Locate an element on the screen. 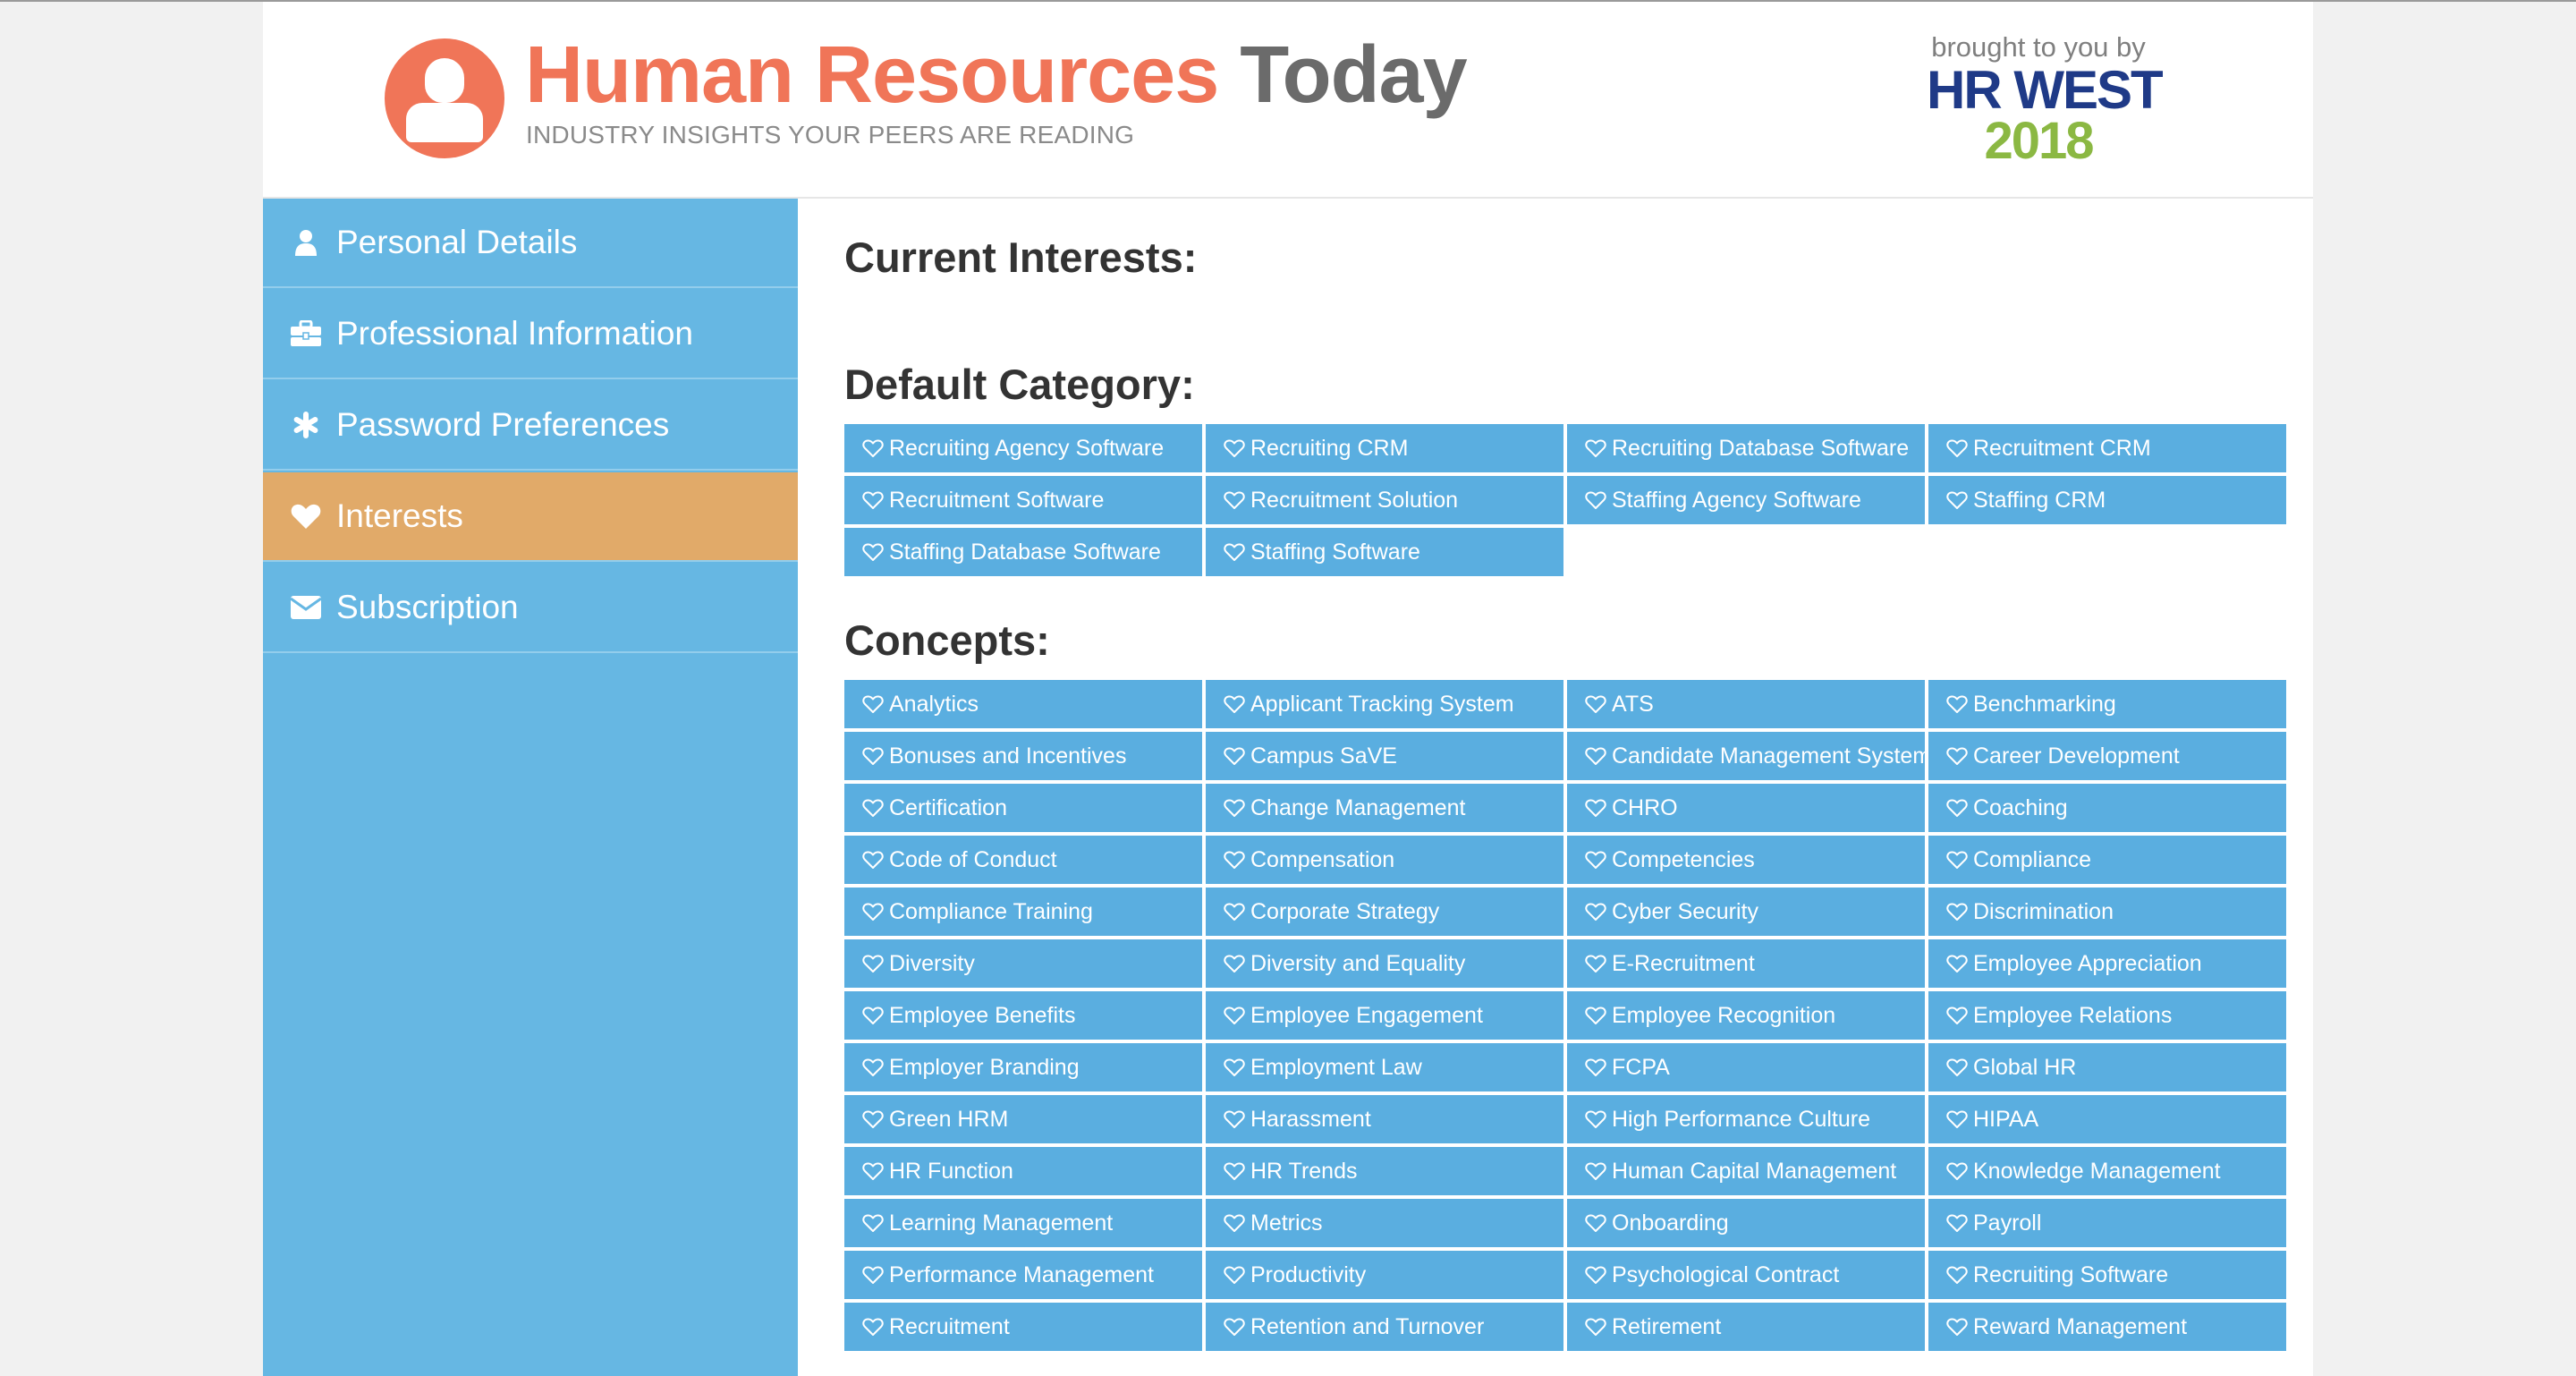  interest-tag: Green HRM is located at coordinates (1023, 1119).